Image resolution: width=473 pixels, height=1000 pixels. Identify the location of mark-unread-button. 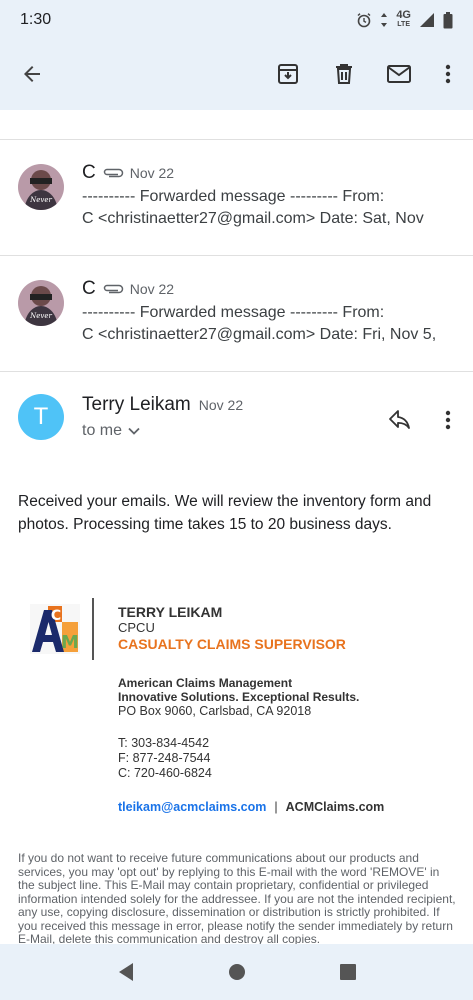
(399, 74).